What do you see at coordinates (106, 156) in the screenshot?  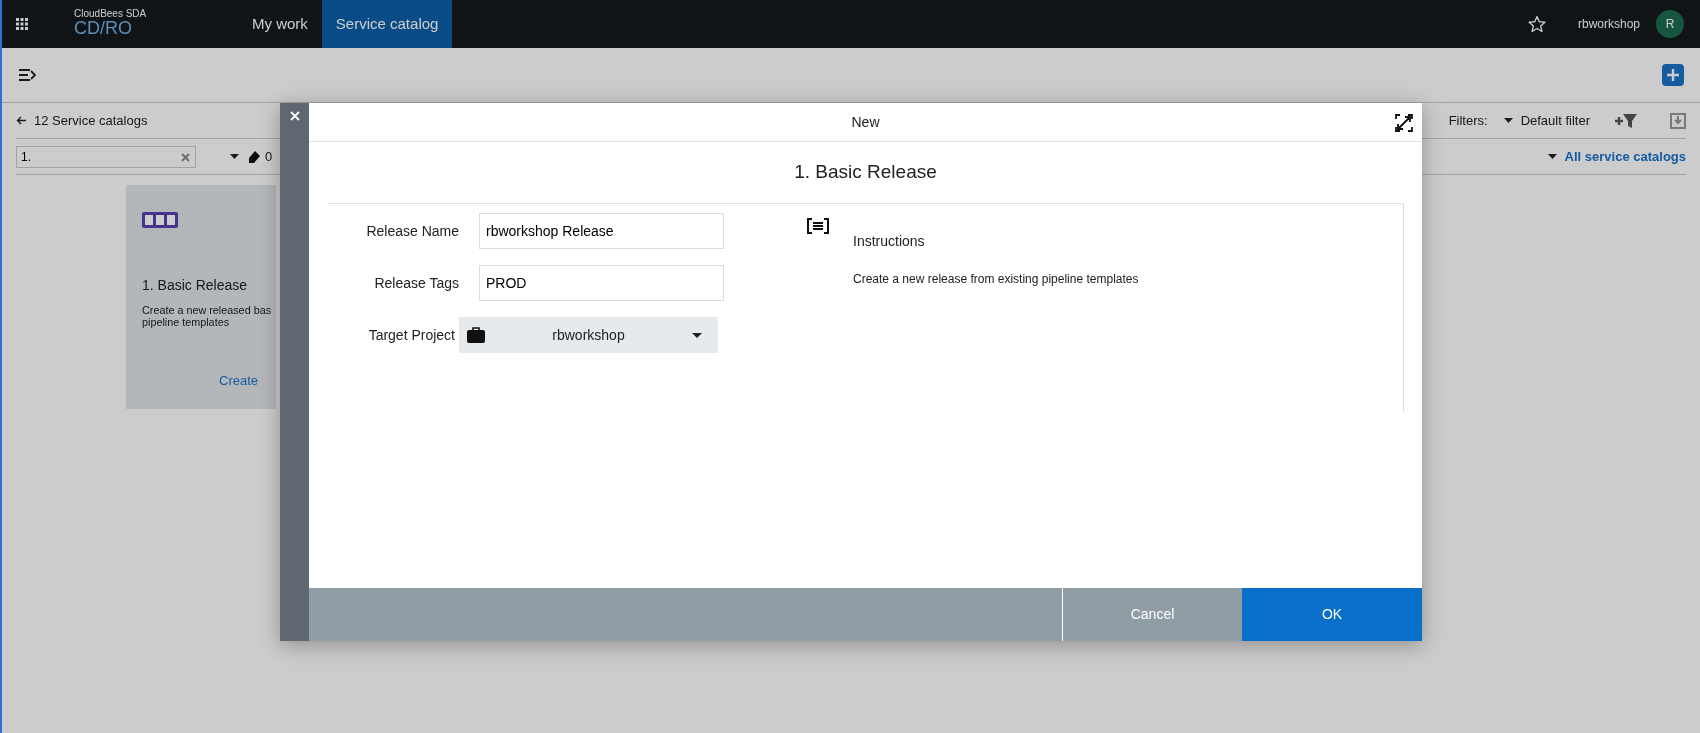 I see `search-field: 1.` at bounding box center [106, 156].